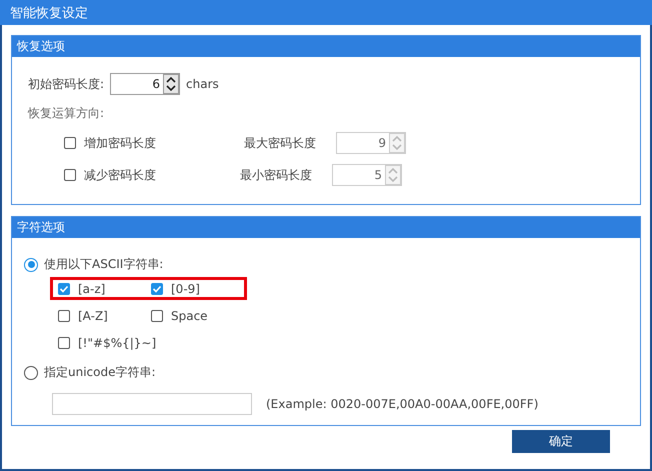  I want to click on panel-title: 字符选项, so click(326, 227).